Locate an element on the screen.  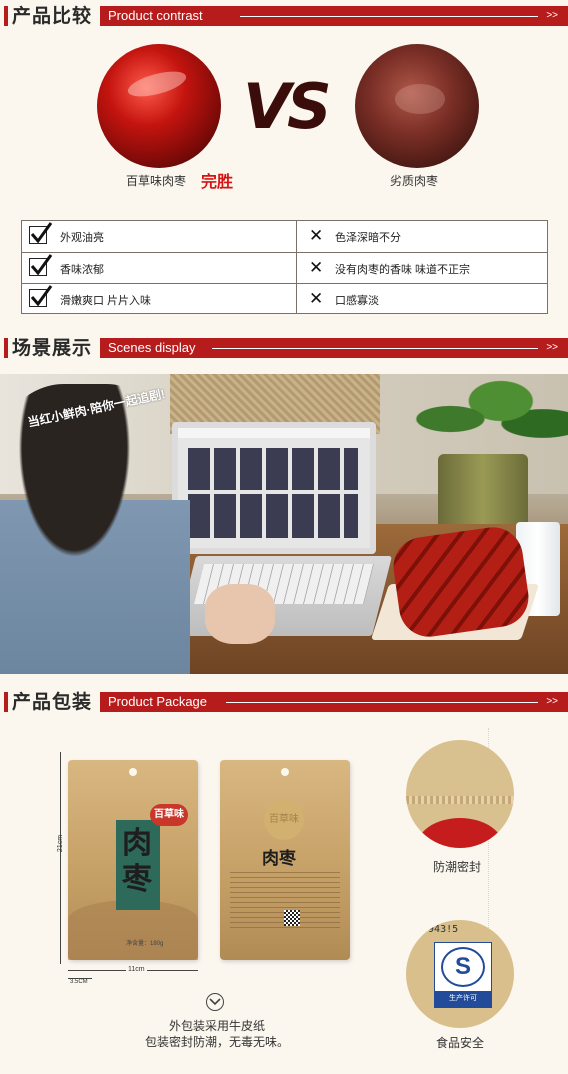
package-back-image: 百草味 肉枣 is located at coordinates (285, 860).